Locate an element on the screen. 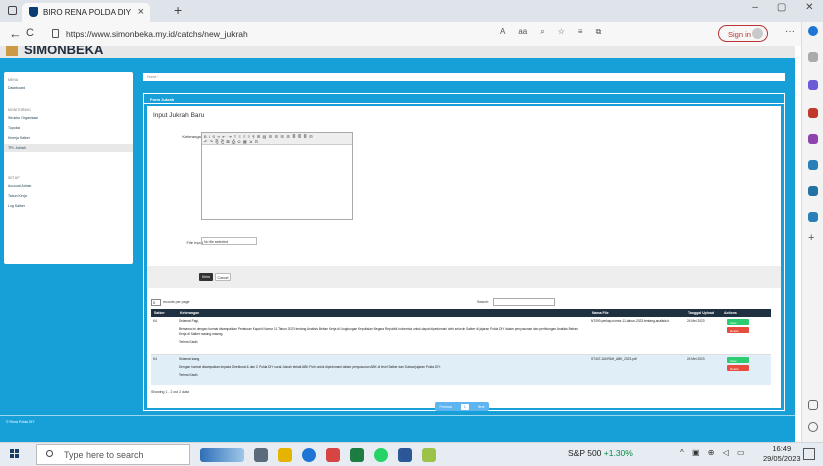  sidebar-heading-setup: SETUP is located at coordinates (14, 178).